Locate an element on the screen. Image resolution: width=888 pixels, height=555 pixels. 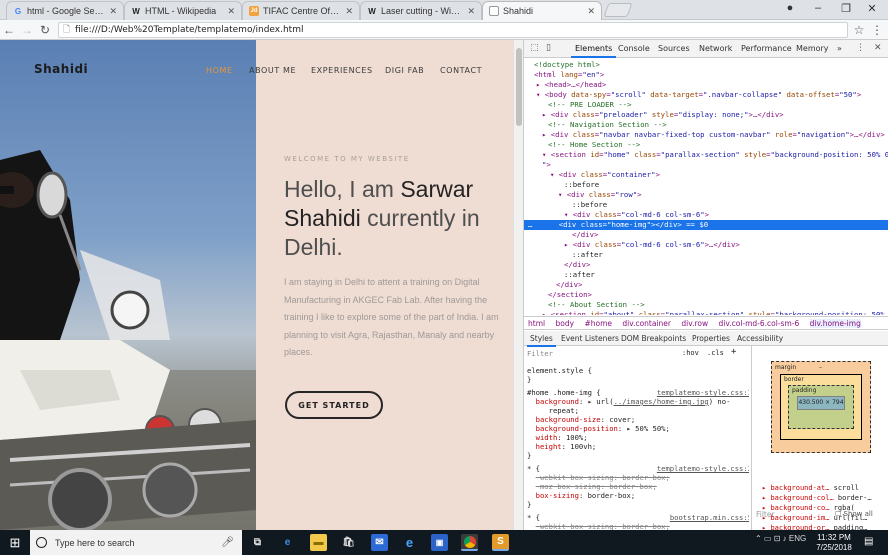
task-view-icon: ⧉ is located at coordinates (257, 542).